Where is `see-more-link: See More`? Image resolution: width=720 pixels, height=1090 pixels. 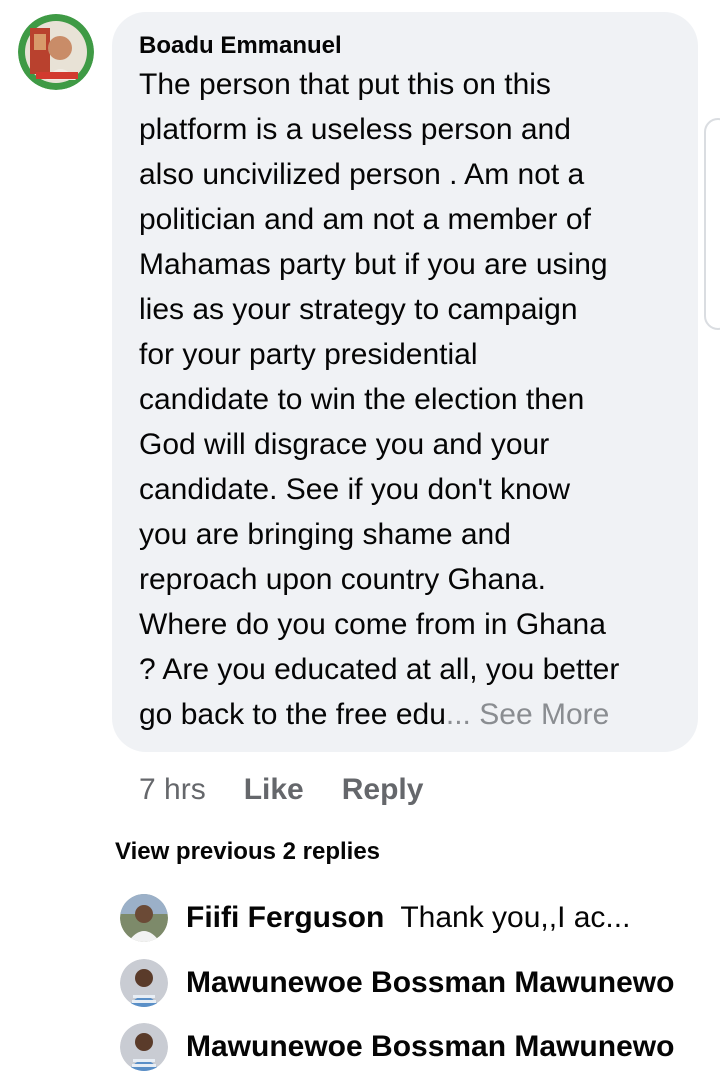 see-more-link: See More is located at coordinates (544, 714).